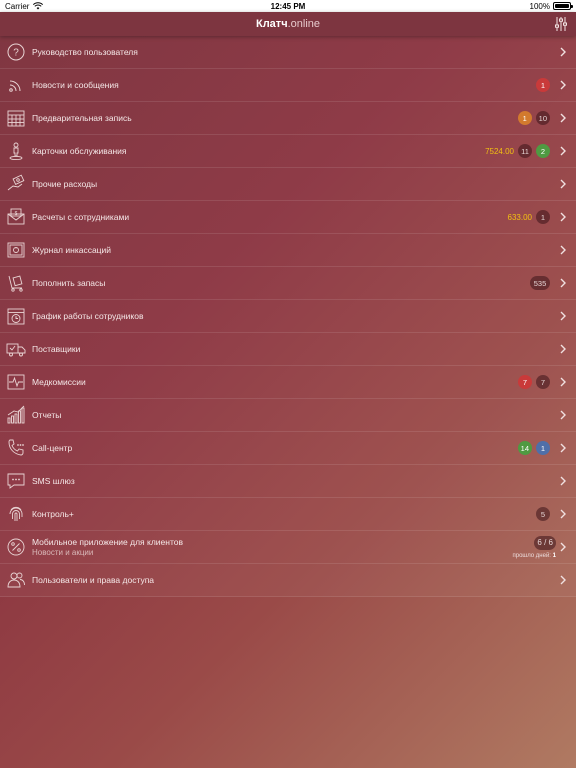 Image resolution: width=576 pixels, height=768 pixels. What do you see at coordinates (543, 382) in the screenshot?
I see `count-badge: 7` at bounding box center [543, 382].